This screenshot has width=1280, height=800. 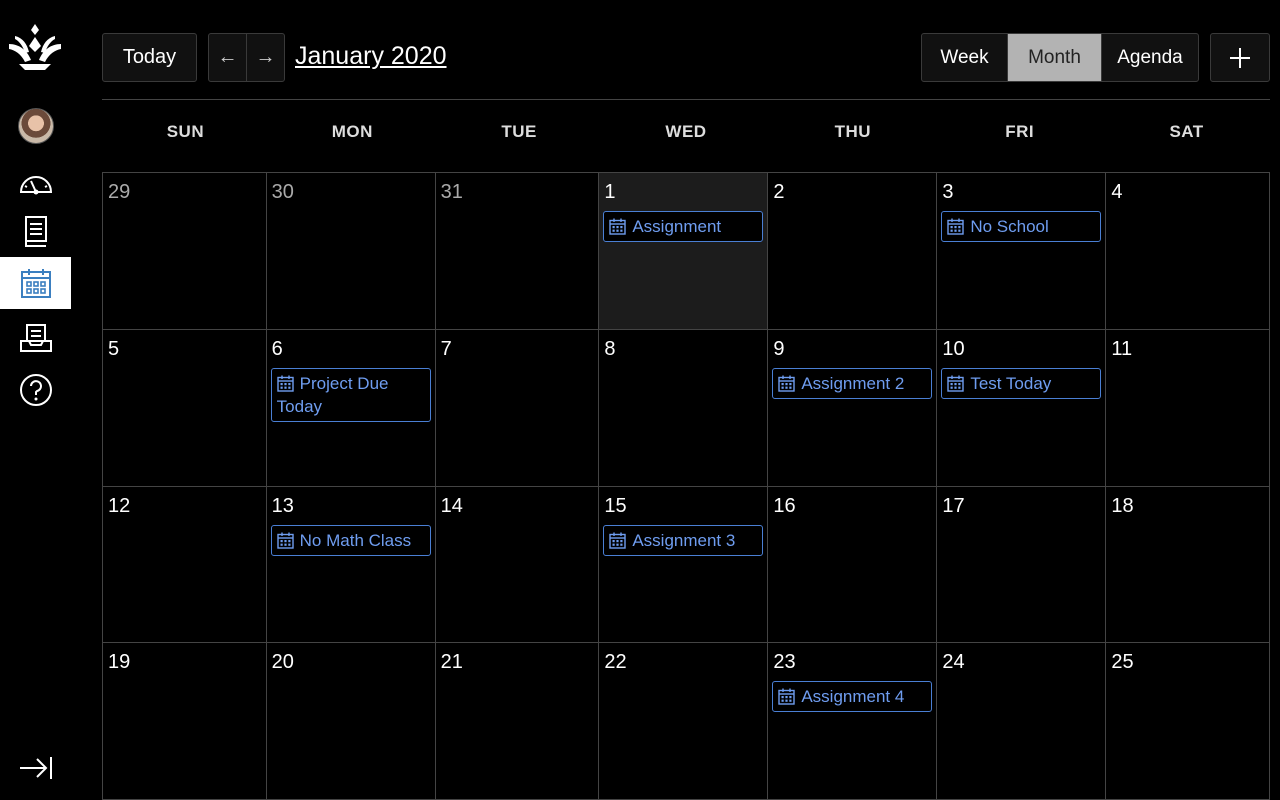 I want to click on event-title: No School, so click(x=1009, y=226).